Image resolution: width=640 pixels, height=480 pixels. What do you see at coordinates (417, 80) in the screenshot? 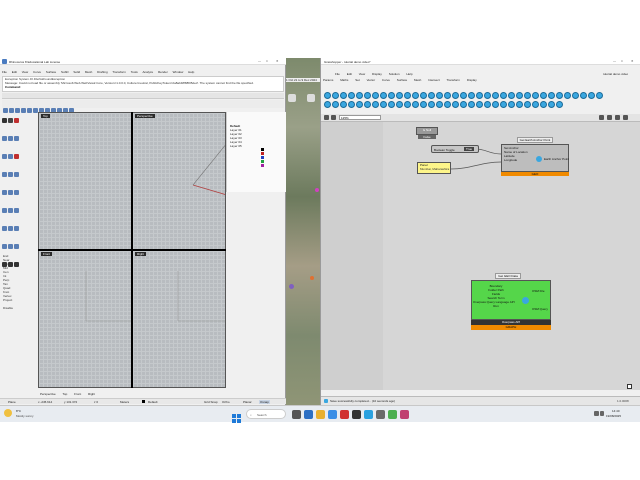
I see `gh-tab: Mesh` at bounding box center [417, 80].